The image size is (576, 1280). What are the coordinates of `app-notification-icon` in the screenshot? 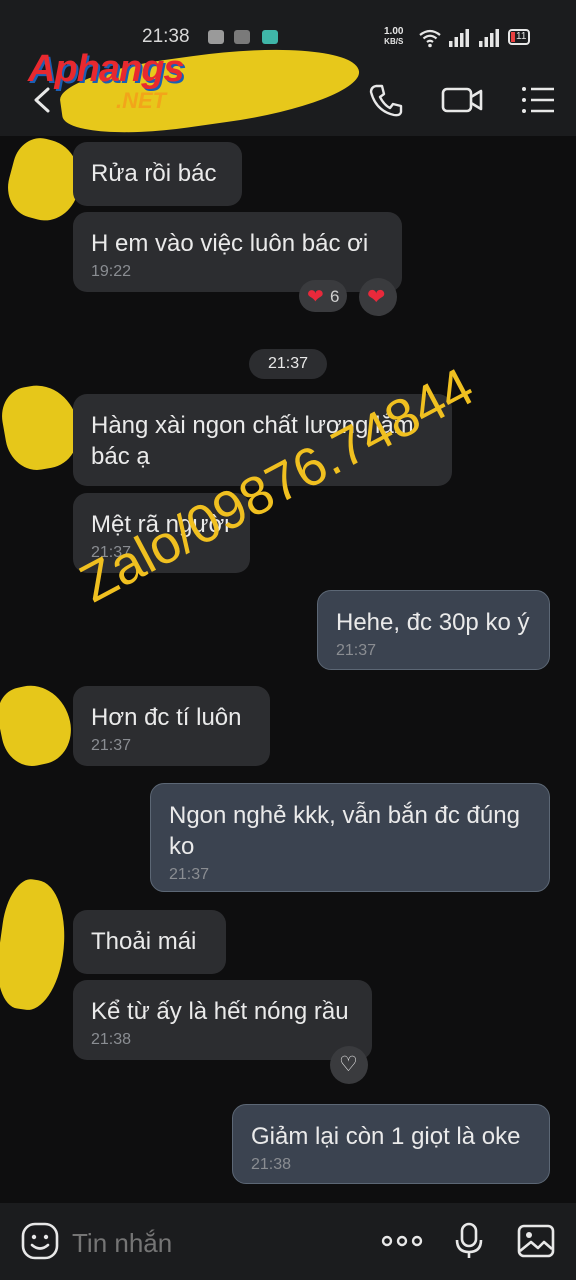 It's located at (270, 37).